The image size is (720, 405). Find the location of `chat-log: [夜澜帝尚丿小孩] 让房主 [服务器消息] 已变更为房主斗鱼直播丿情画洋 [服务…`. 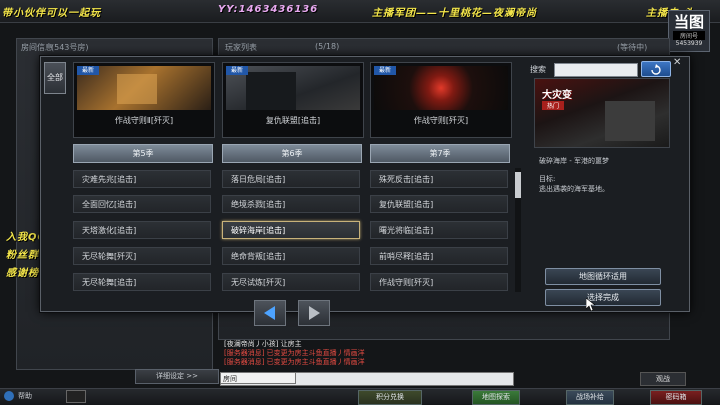

chat-log: [夜澜帝尚丿小孩] 让房主 [服务器消息] 已变更为房主斗鱼直播丿情画洋 [服务… is located at coordinates (294, 353).